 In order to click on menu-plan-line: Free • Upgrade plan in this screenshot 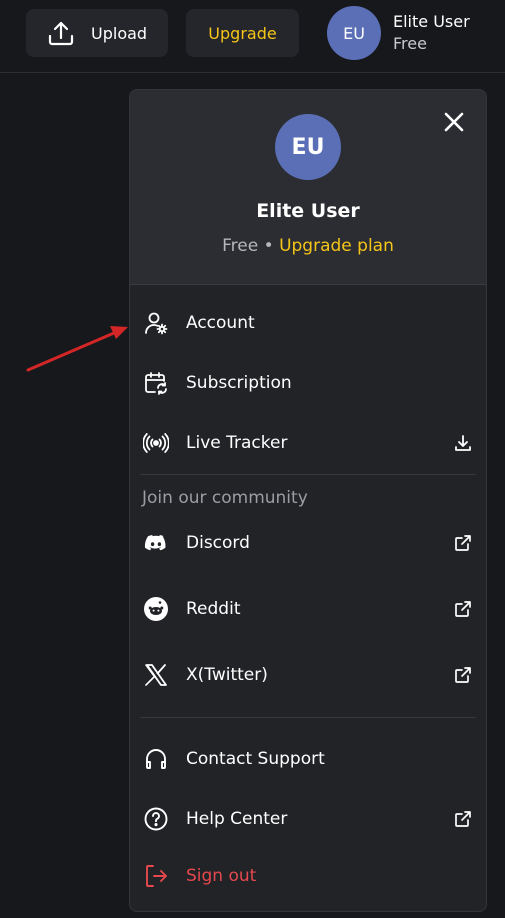, I will do `click(308, 246)`.